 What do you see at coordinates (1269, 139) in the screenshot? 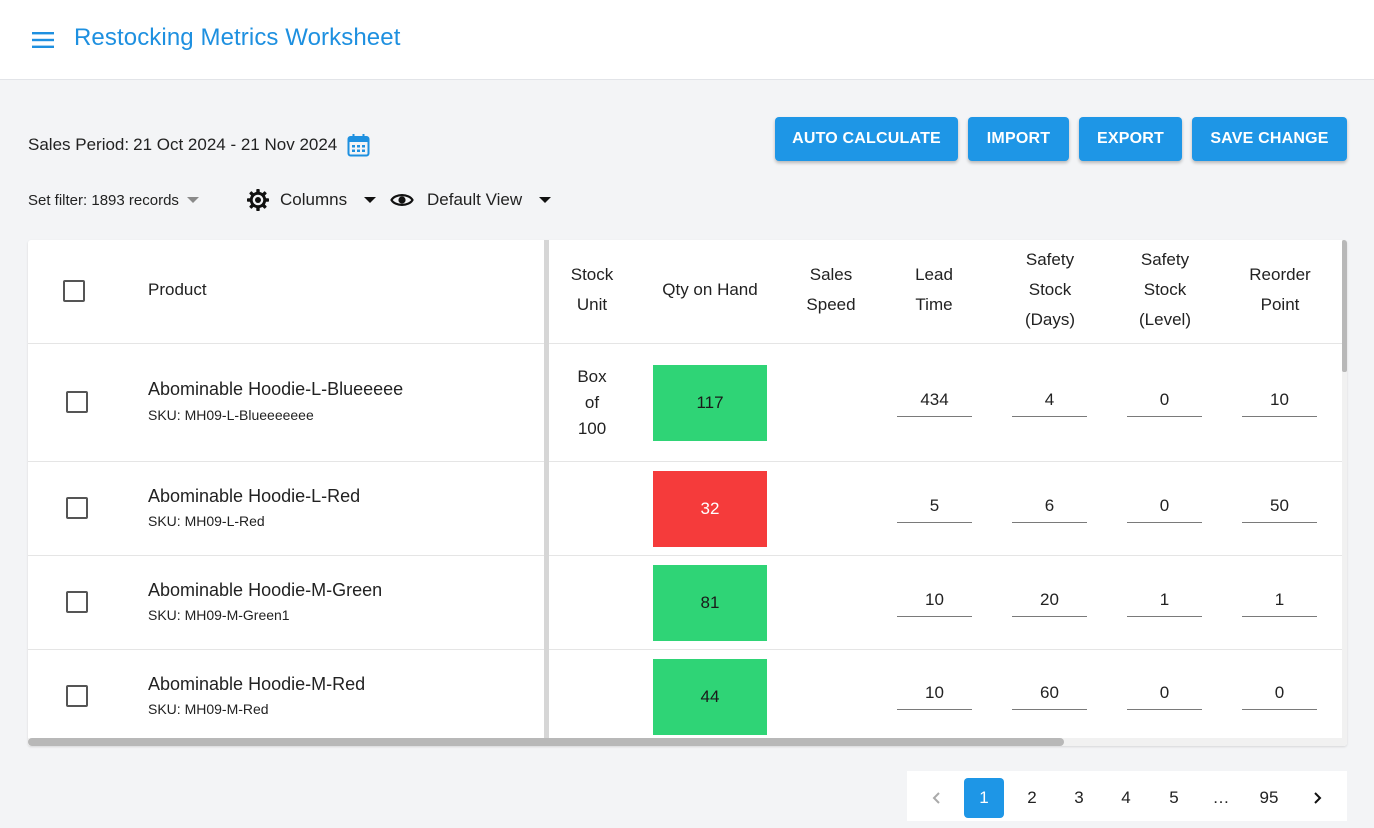
I see `save-change-button: SAVE CHANGE` at bounding box center [1269, 139].